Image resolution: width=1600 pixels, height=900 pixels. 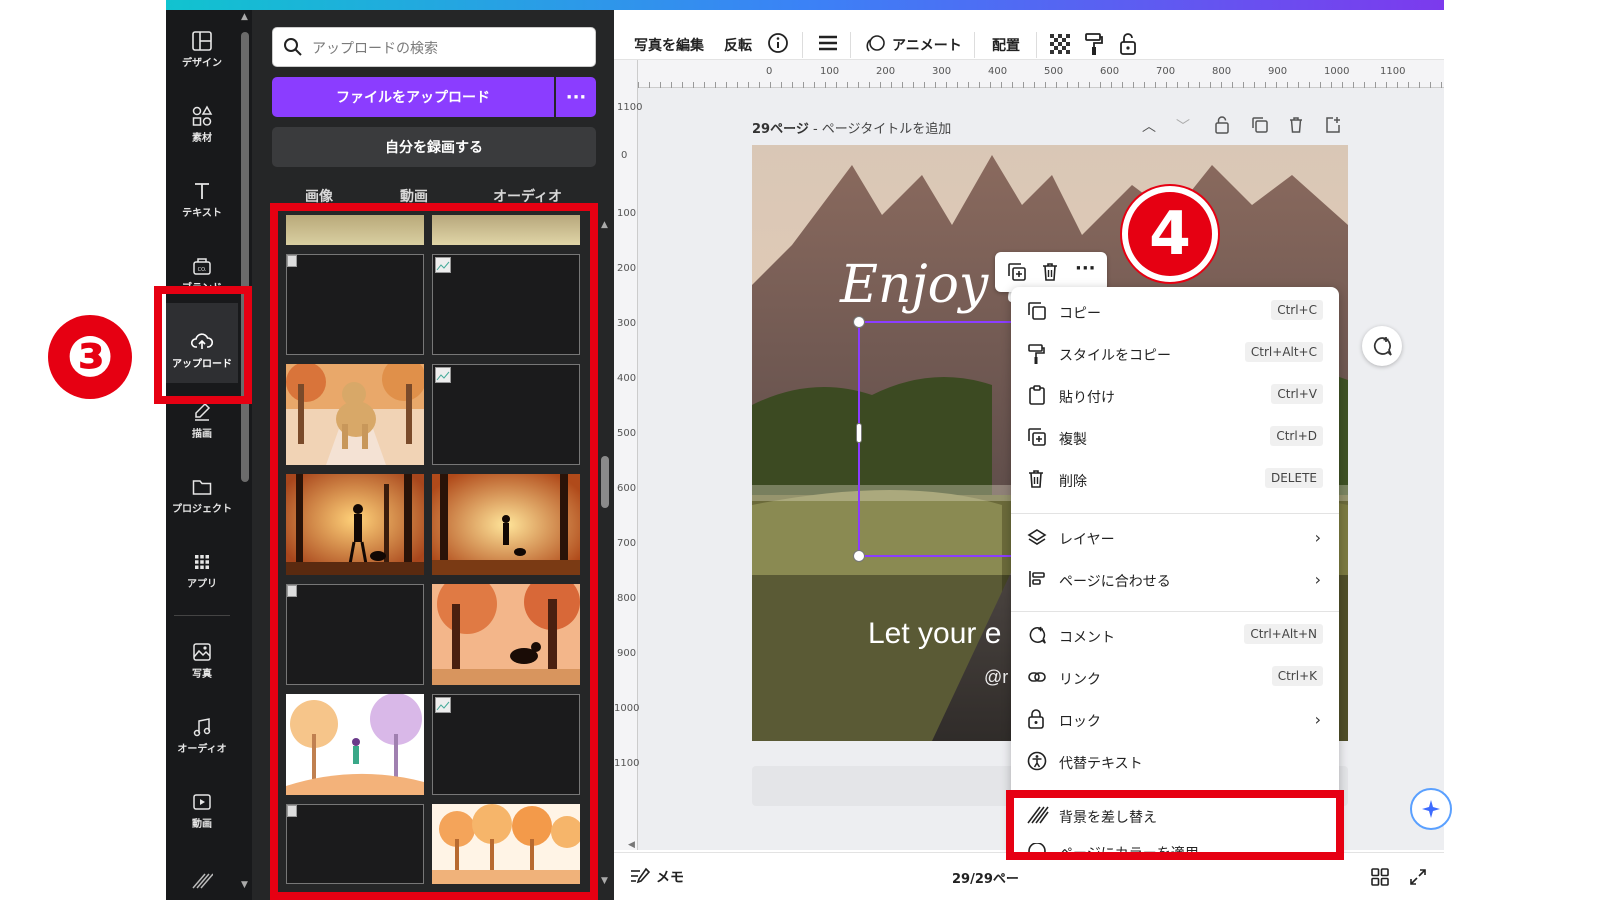 What do you see at coordinates (627, 213) in the screenshot?
I see `ruler-left-label: 100` at bounding box center [627, 213].